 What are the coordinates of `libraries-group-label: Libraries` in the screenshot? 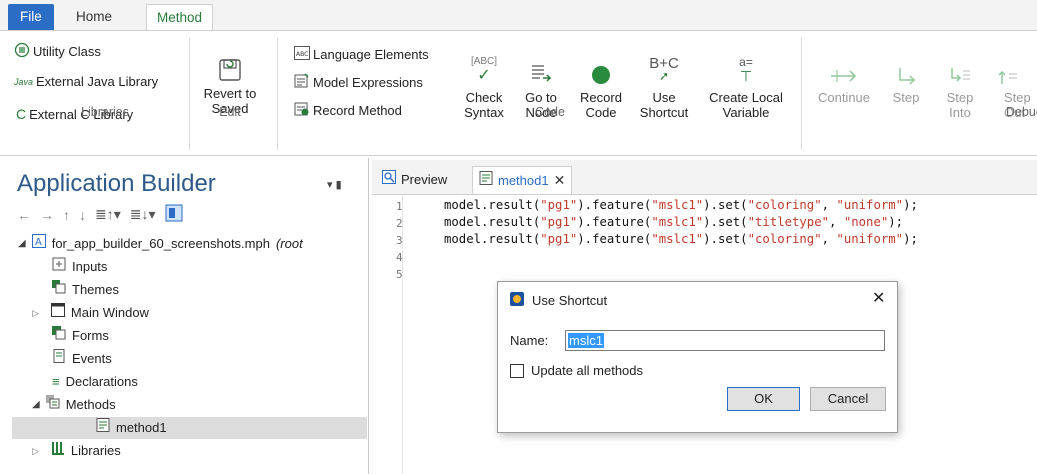 It's located at (105, 112).